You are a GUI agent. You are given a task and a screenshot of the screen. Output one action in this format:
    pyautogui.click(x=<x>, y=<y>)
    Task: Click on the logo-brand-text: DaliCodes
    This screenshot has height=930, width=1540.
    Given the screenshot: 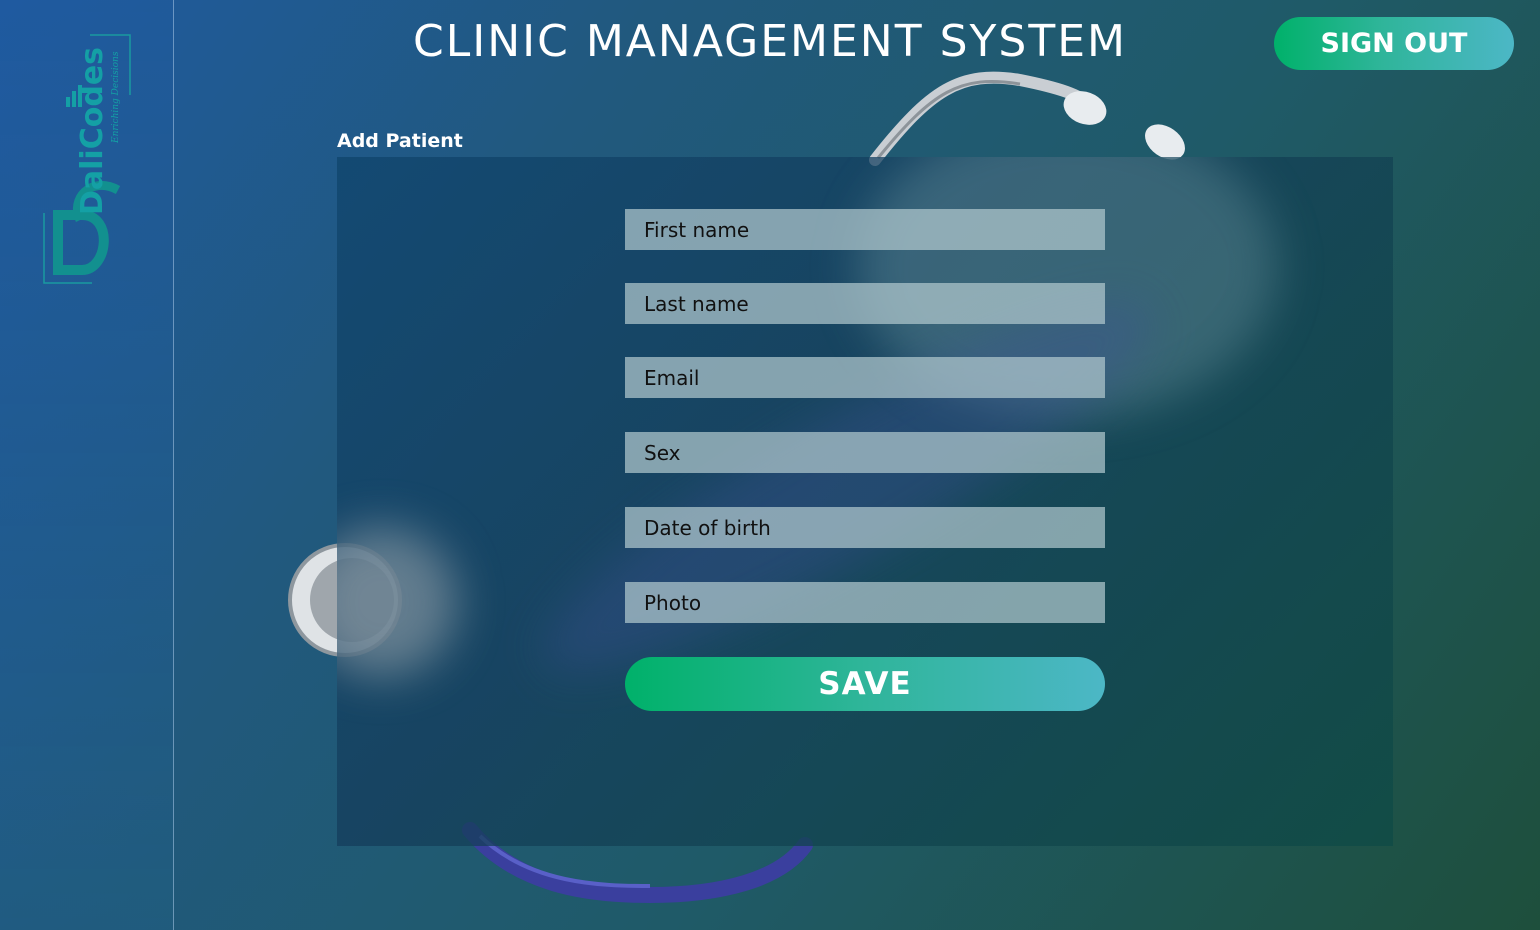 What is the action you would take?
    pyautogui.click(x=92, y=131)
    